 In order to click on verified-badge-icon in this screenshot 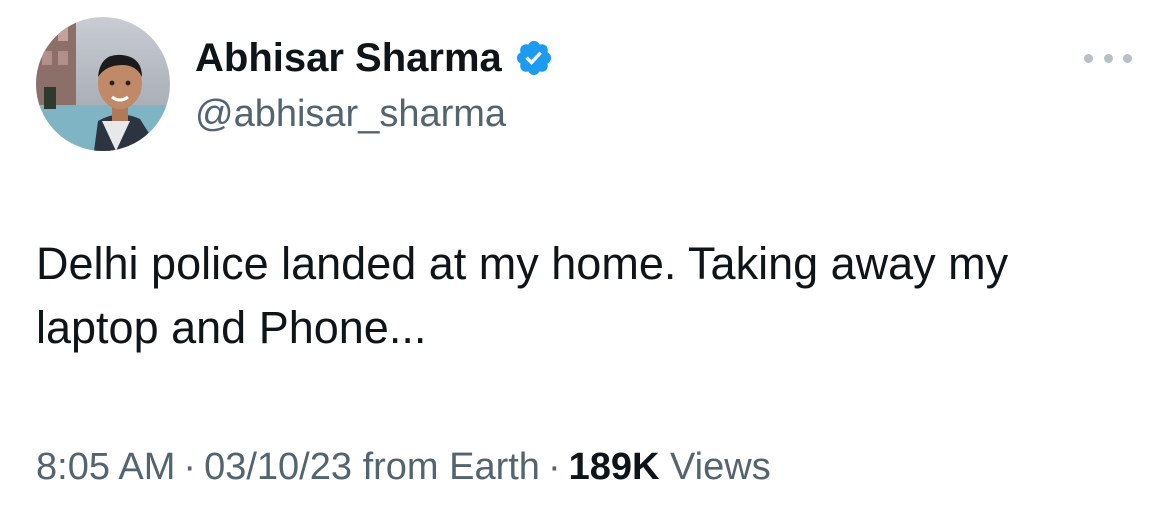, I will do `click(534, 58)`.